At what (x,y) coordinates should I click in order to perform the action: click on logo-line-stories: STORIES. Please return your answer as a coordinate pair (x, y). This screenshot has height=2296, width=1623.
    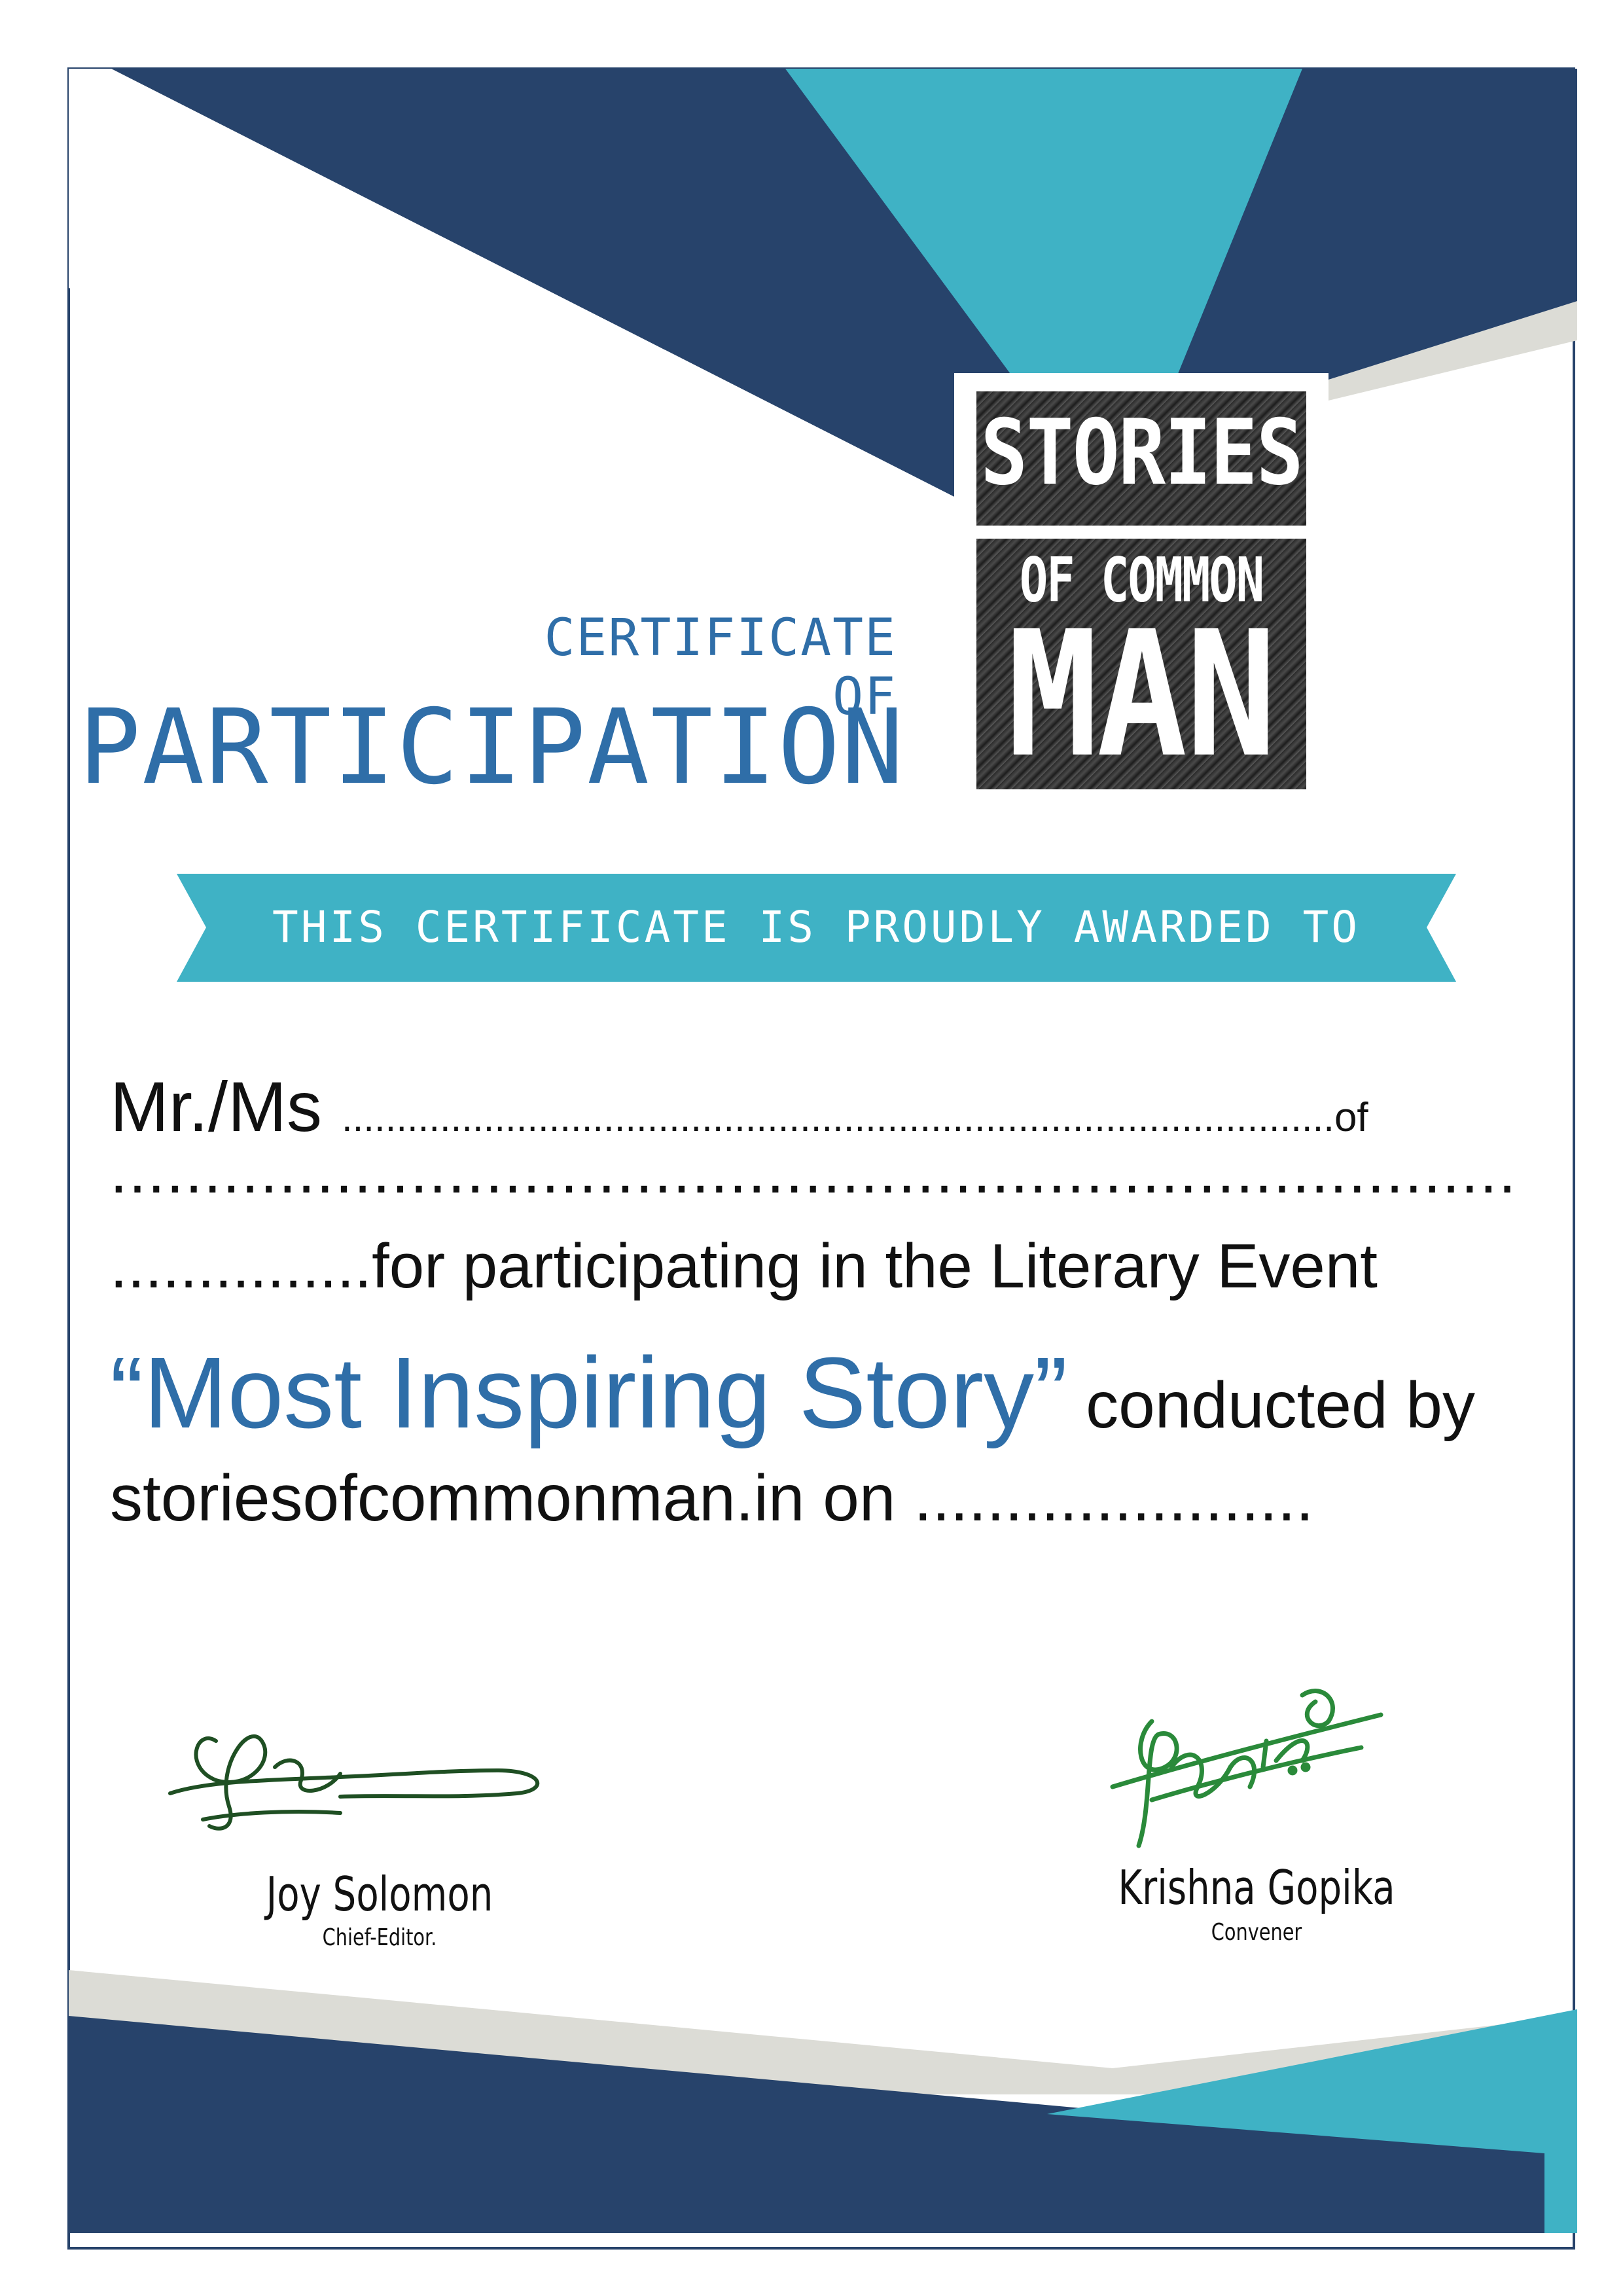
    Looking at the image, I should click on (1142, 453).